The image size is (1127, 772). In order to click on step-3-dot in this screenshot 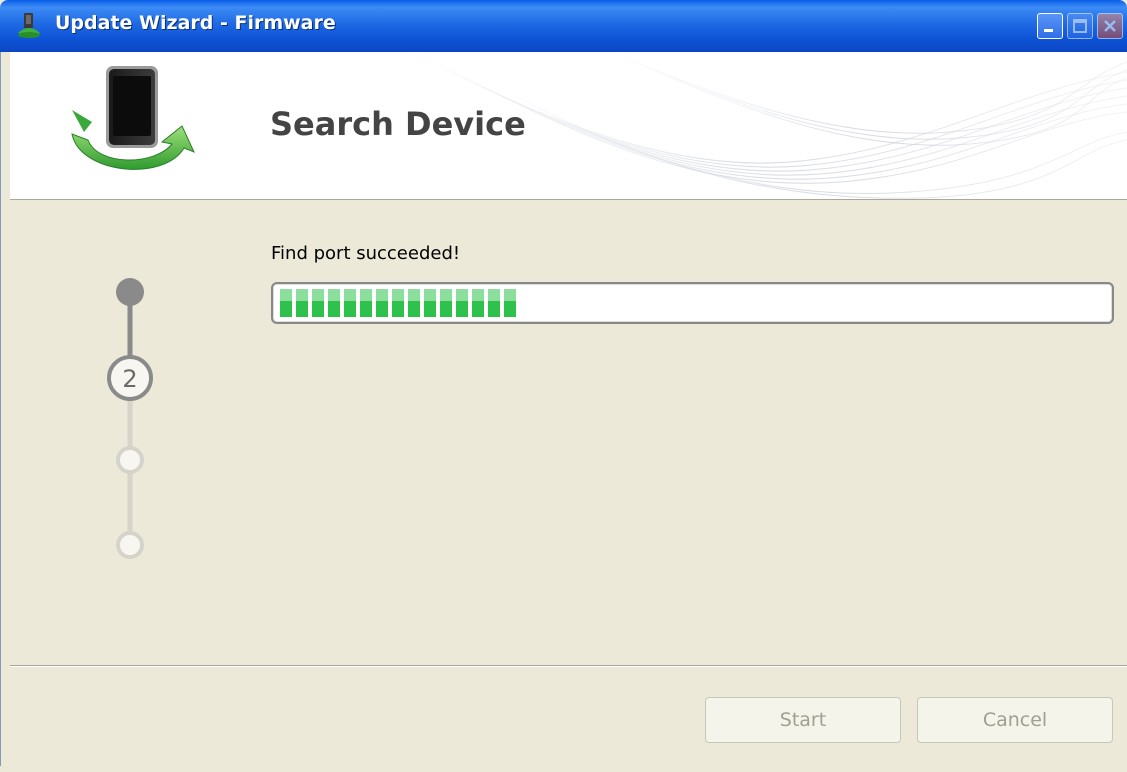, I will do `click(130, 460)`.